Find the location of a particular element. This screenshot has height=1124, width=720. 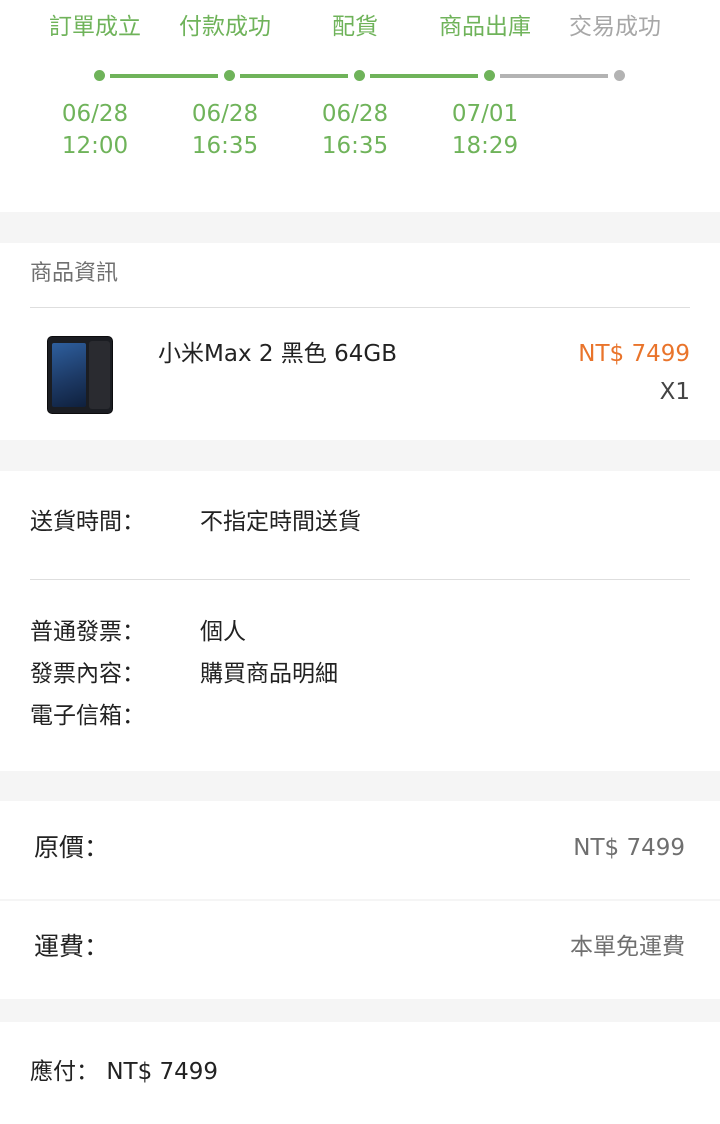

phone-back-image is located at coordinates (99, 375).